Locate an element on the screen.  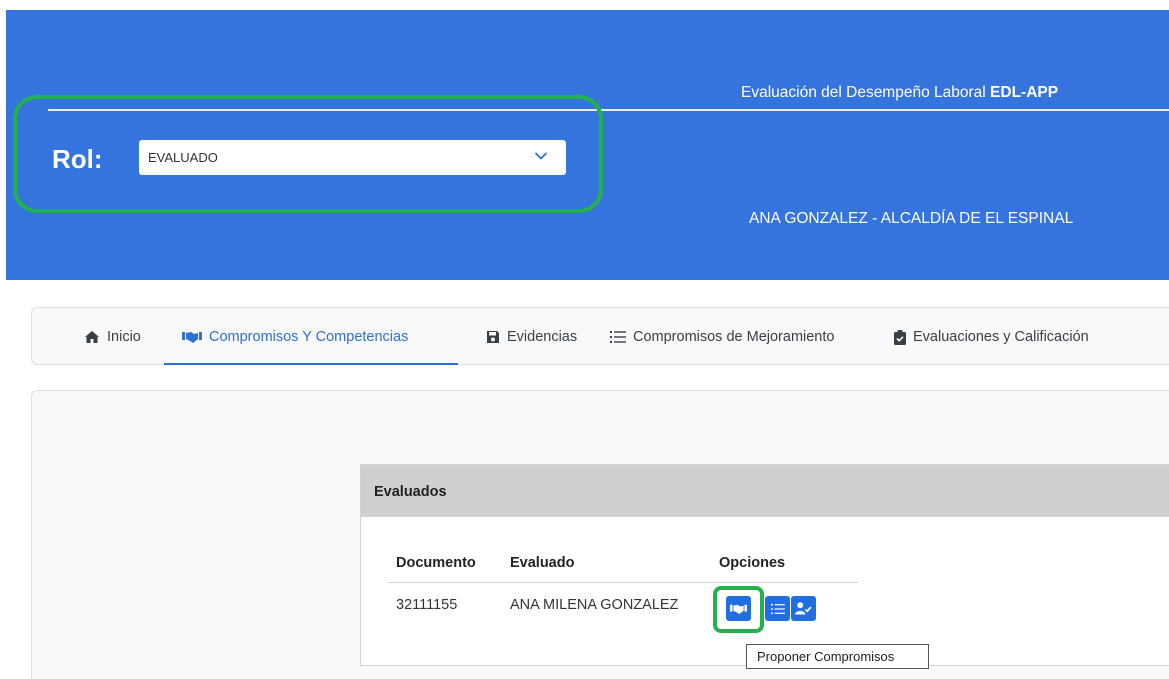
tab-compromisos-mejoramiento-label: Compromisos de Mejoramiento is located at coordinates (734, 337).